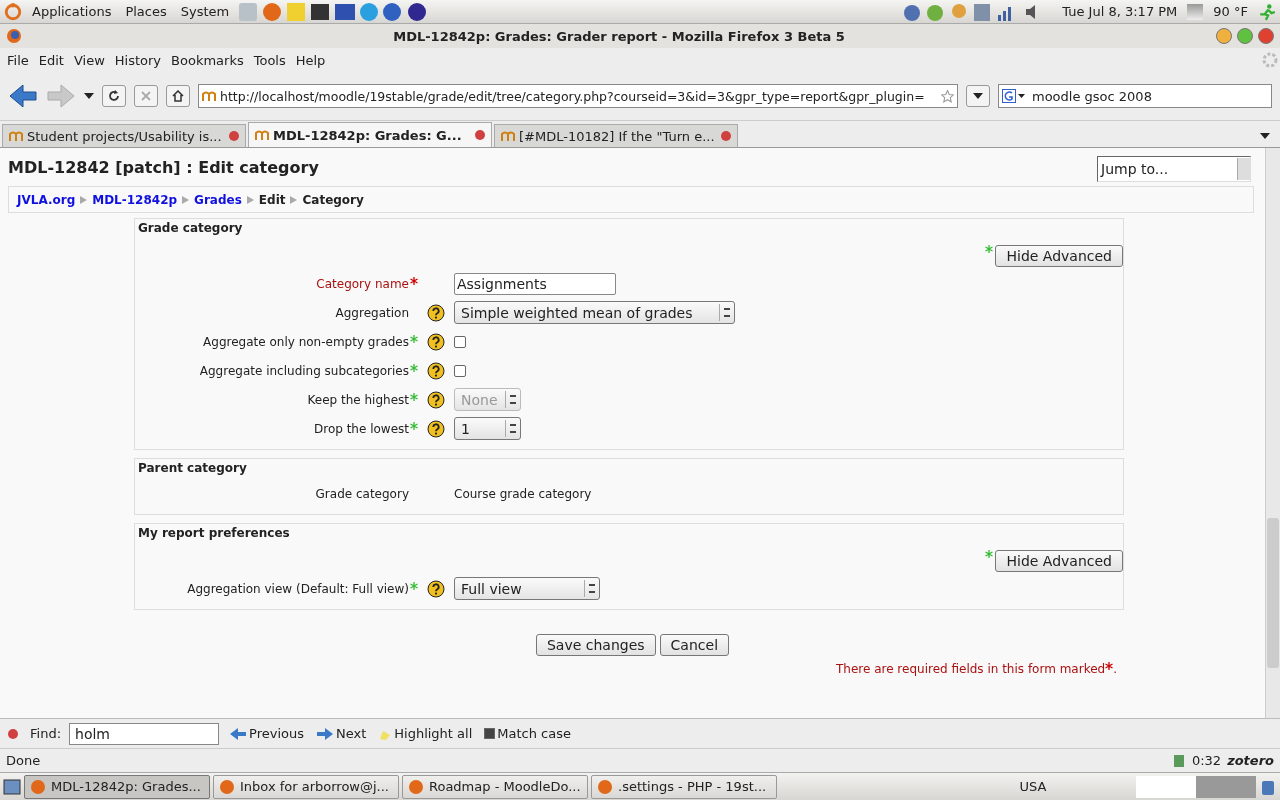 This screenshot has width=1280, height=800. What do you see at coordinates (14, 36) in the screenshot?
I see `firefox-icon` at bounding box center [14, 36].